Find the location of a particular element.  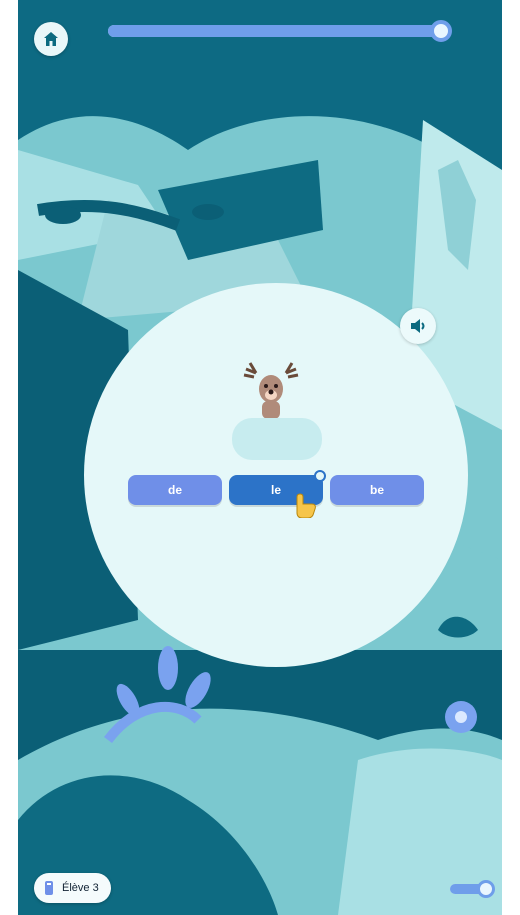

home-button is located at coordinates (51, 39).